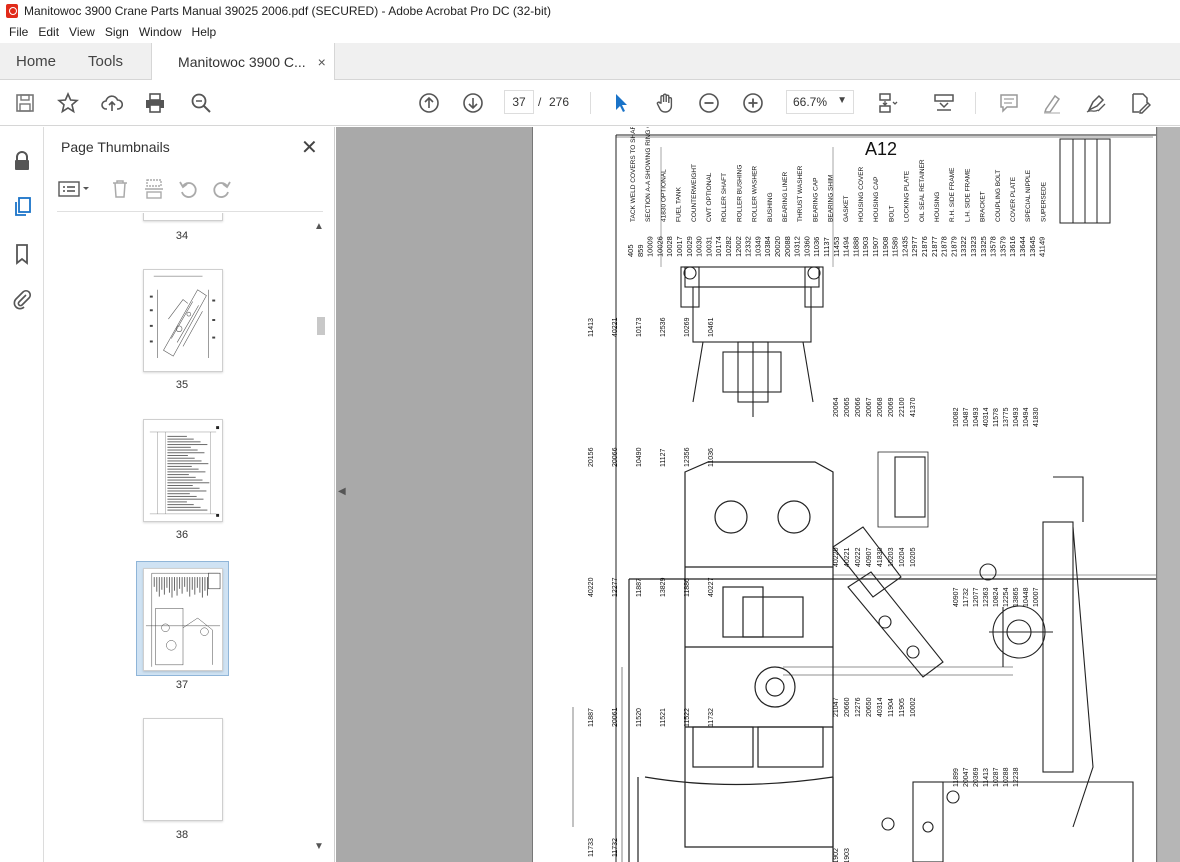 The height and width of the screenshot is (862, 1180). Describe the element at coordinates (709, 103) in the screenshot. I see `zoom-out-icon` at that location.